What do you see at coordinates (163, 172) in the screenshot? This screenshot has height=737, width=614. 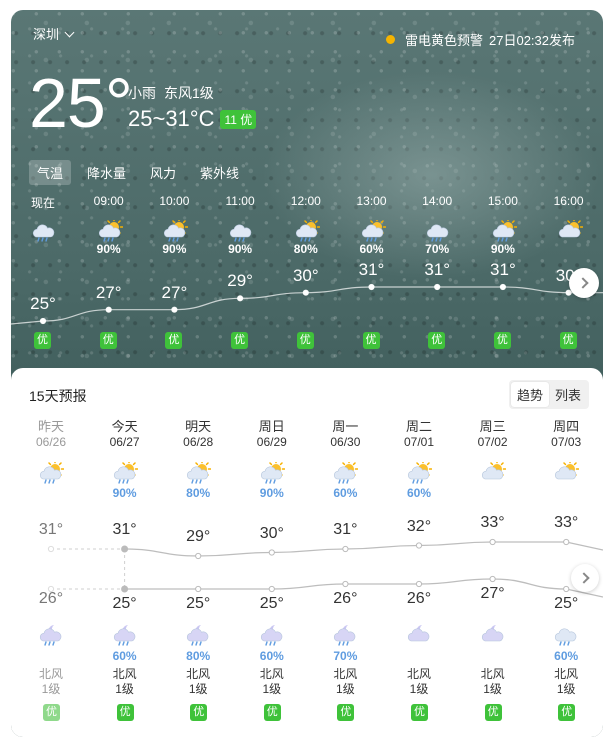 I see `tab-2: 风力` at bounding box center [163, 172].